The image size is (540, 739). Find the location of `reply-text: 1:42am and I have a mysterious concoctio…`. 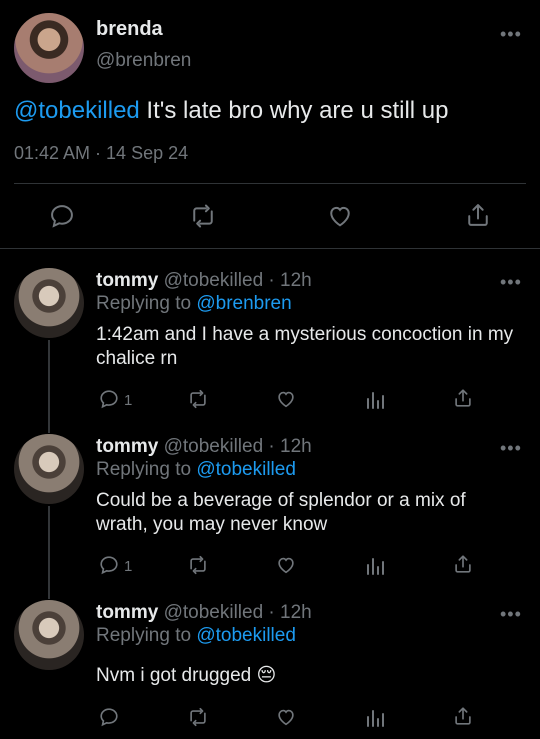

reply-text: 1:42am and I have a mysterious concoctio… is located at coordinates (305, 346).